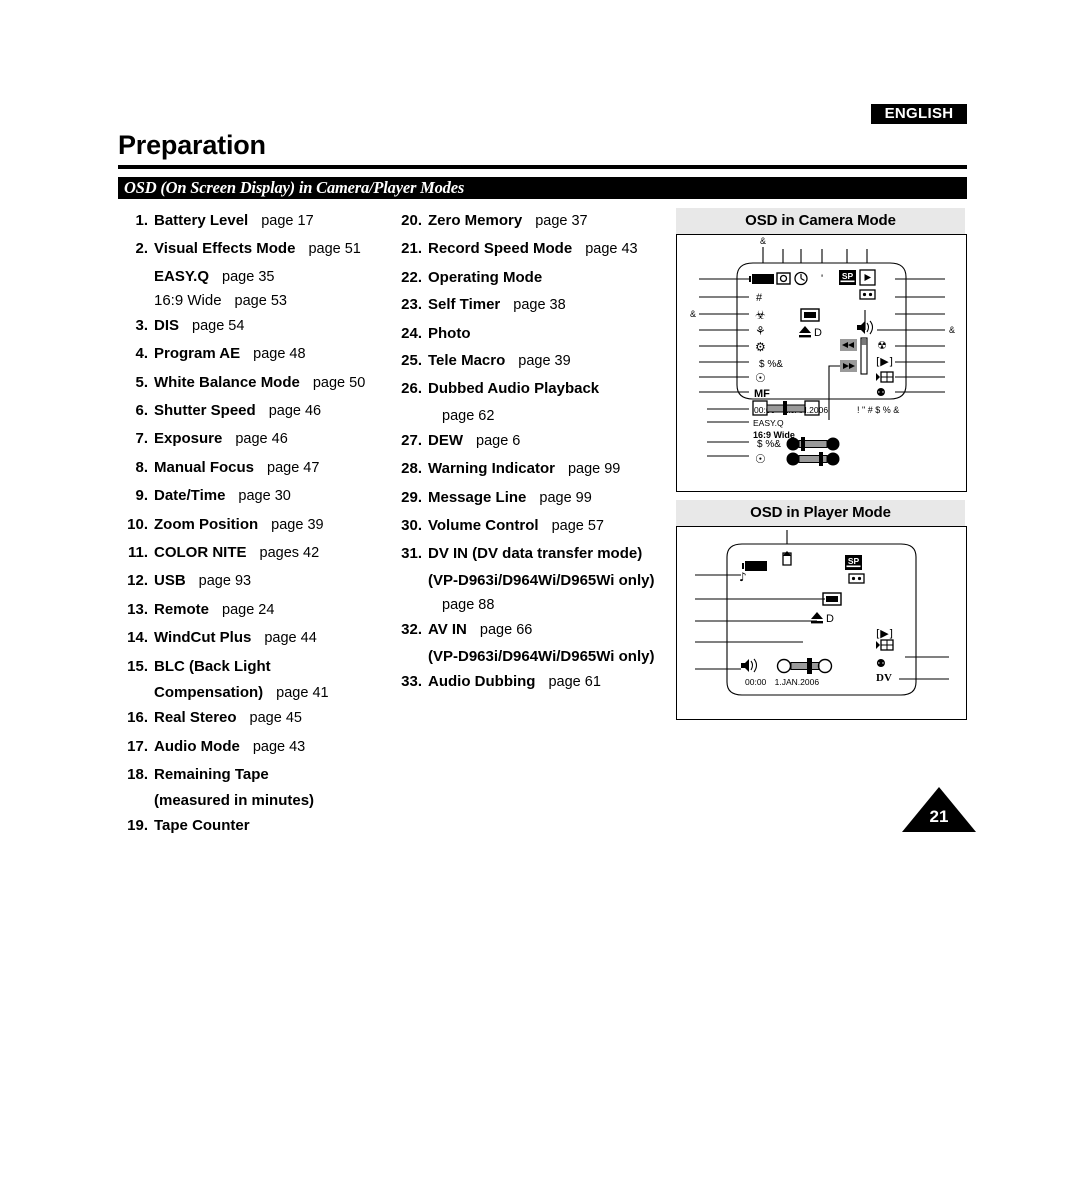 Image resolution: width=1080 pixels, height=1177 pixels. What do you see at coordinates (261, 439) in the screenshot?
I see `list-item-page-ref: page 46` at bounding box center [261, 439].